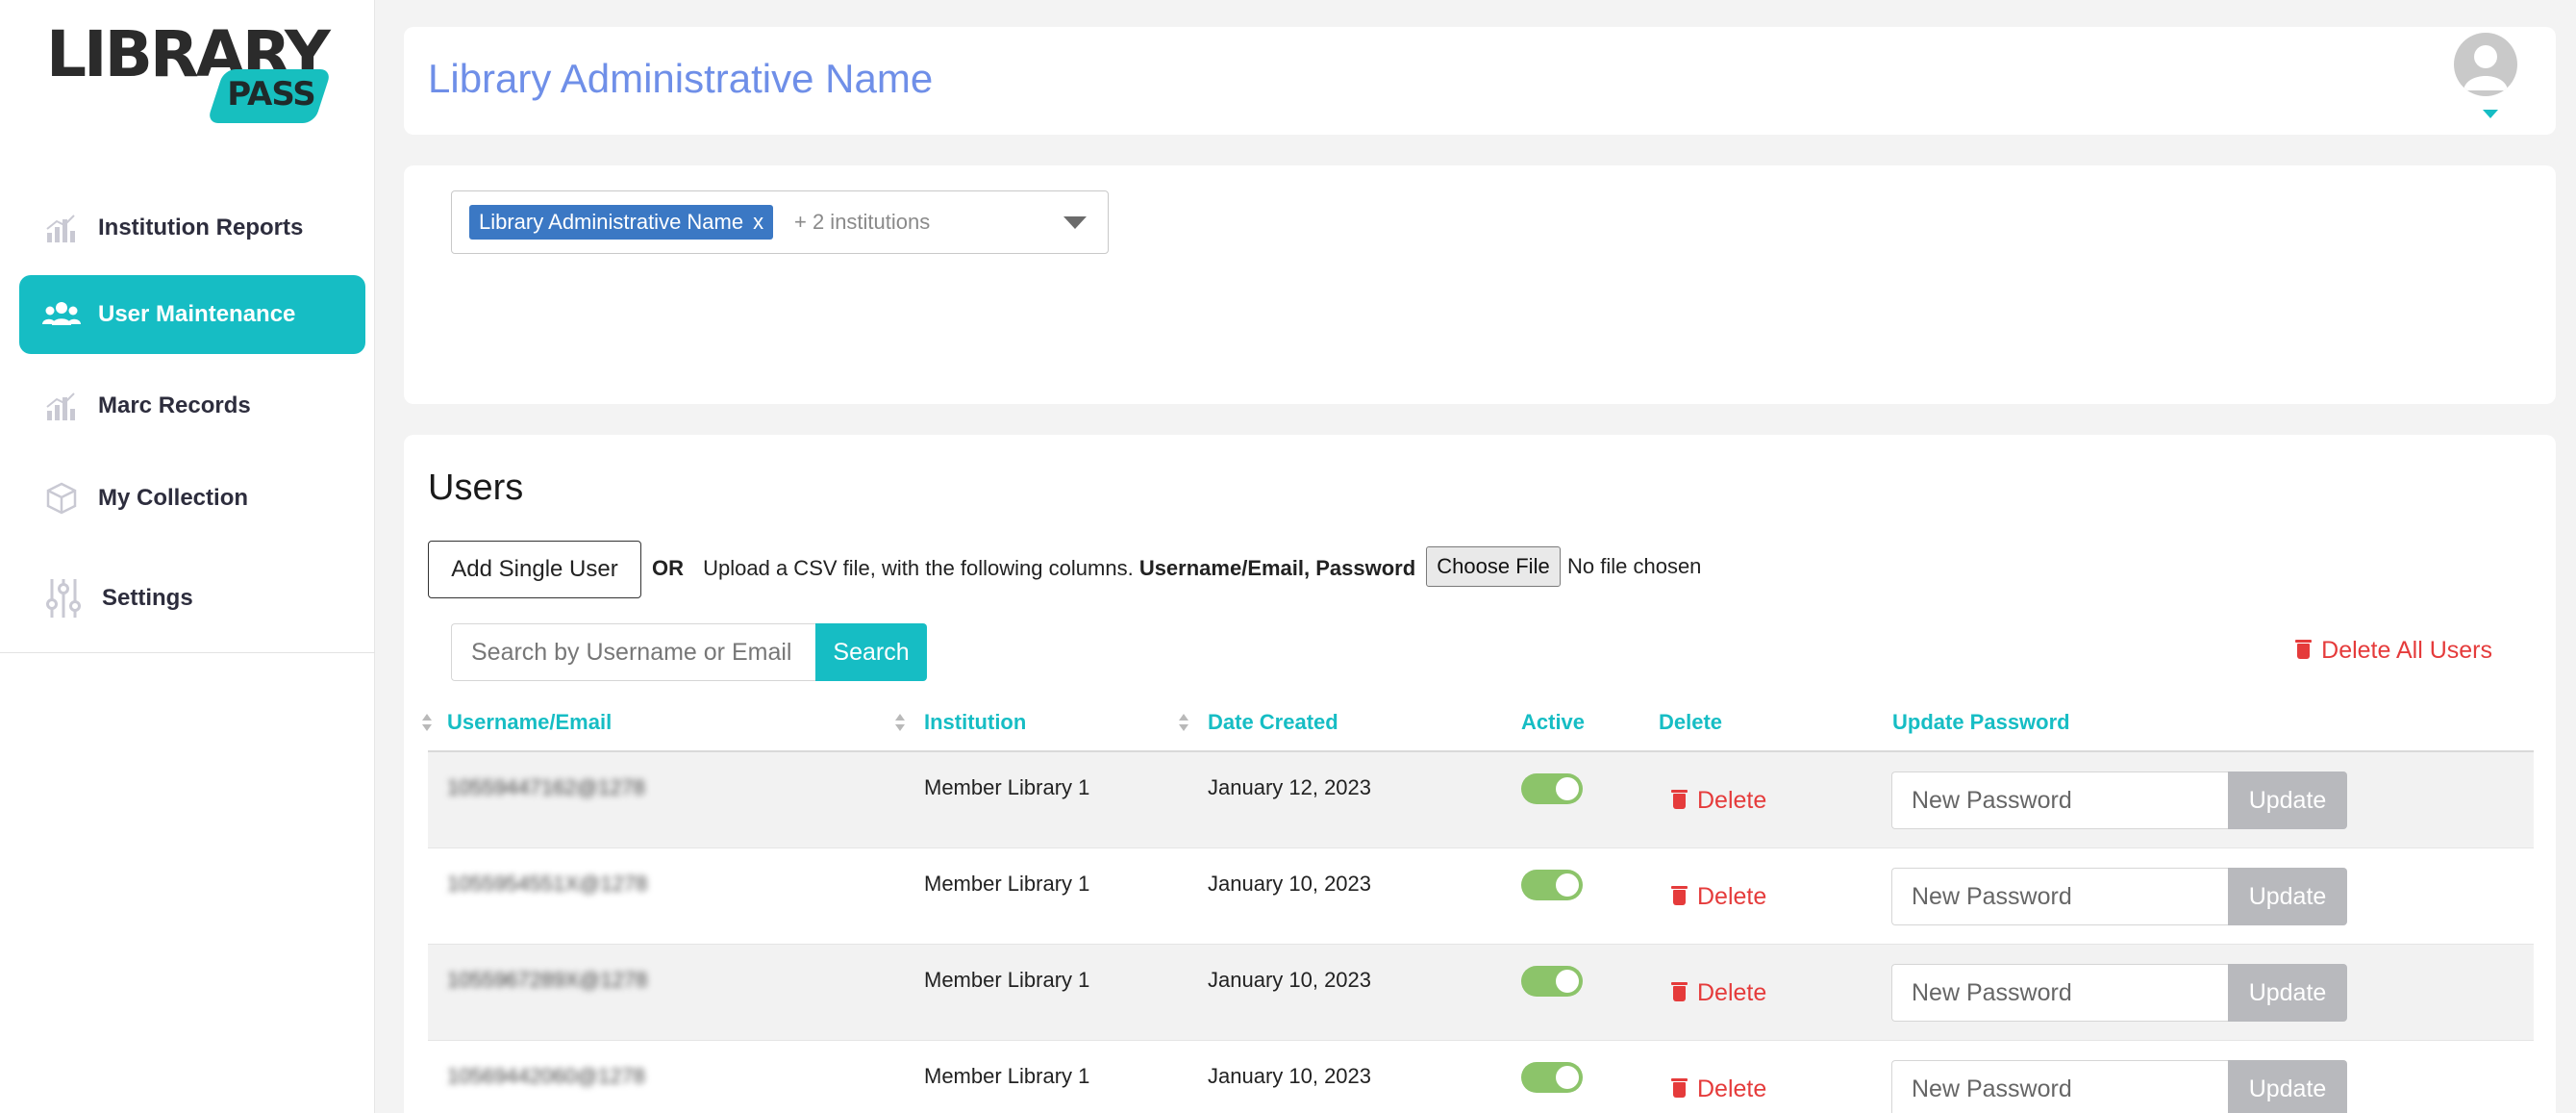 This screenshot has height=1113, width=2576. What do you see at coordinates (1480, 81) in the screenshot?
I see `header-card: Library Administrative Name` at bounding box center [1480, 81].